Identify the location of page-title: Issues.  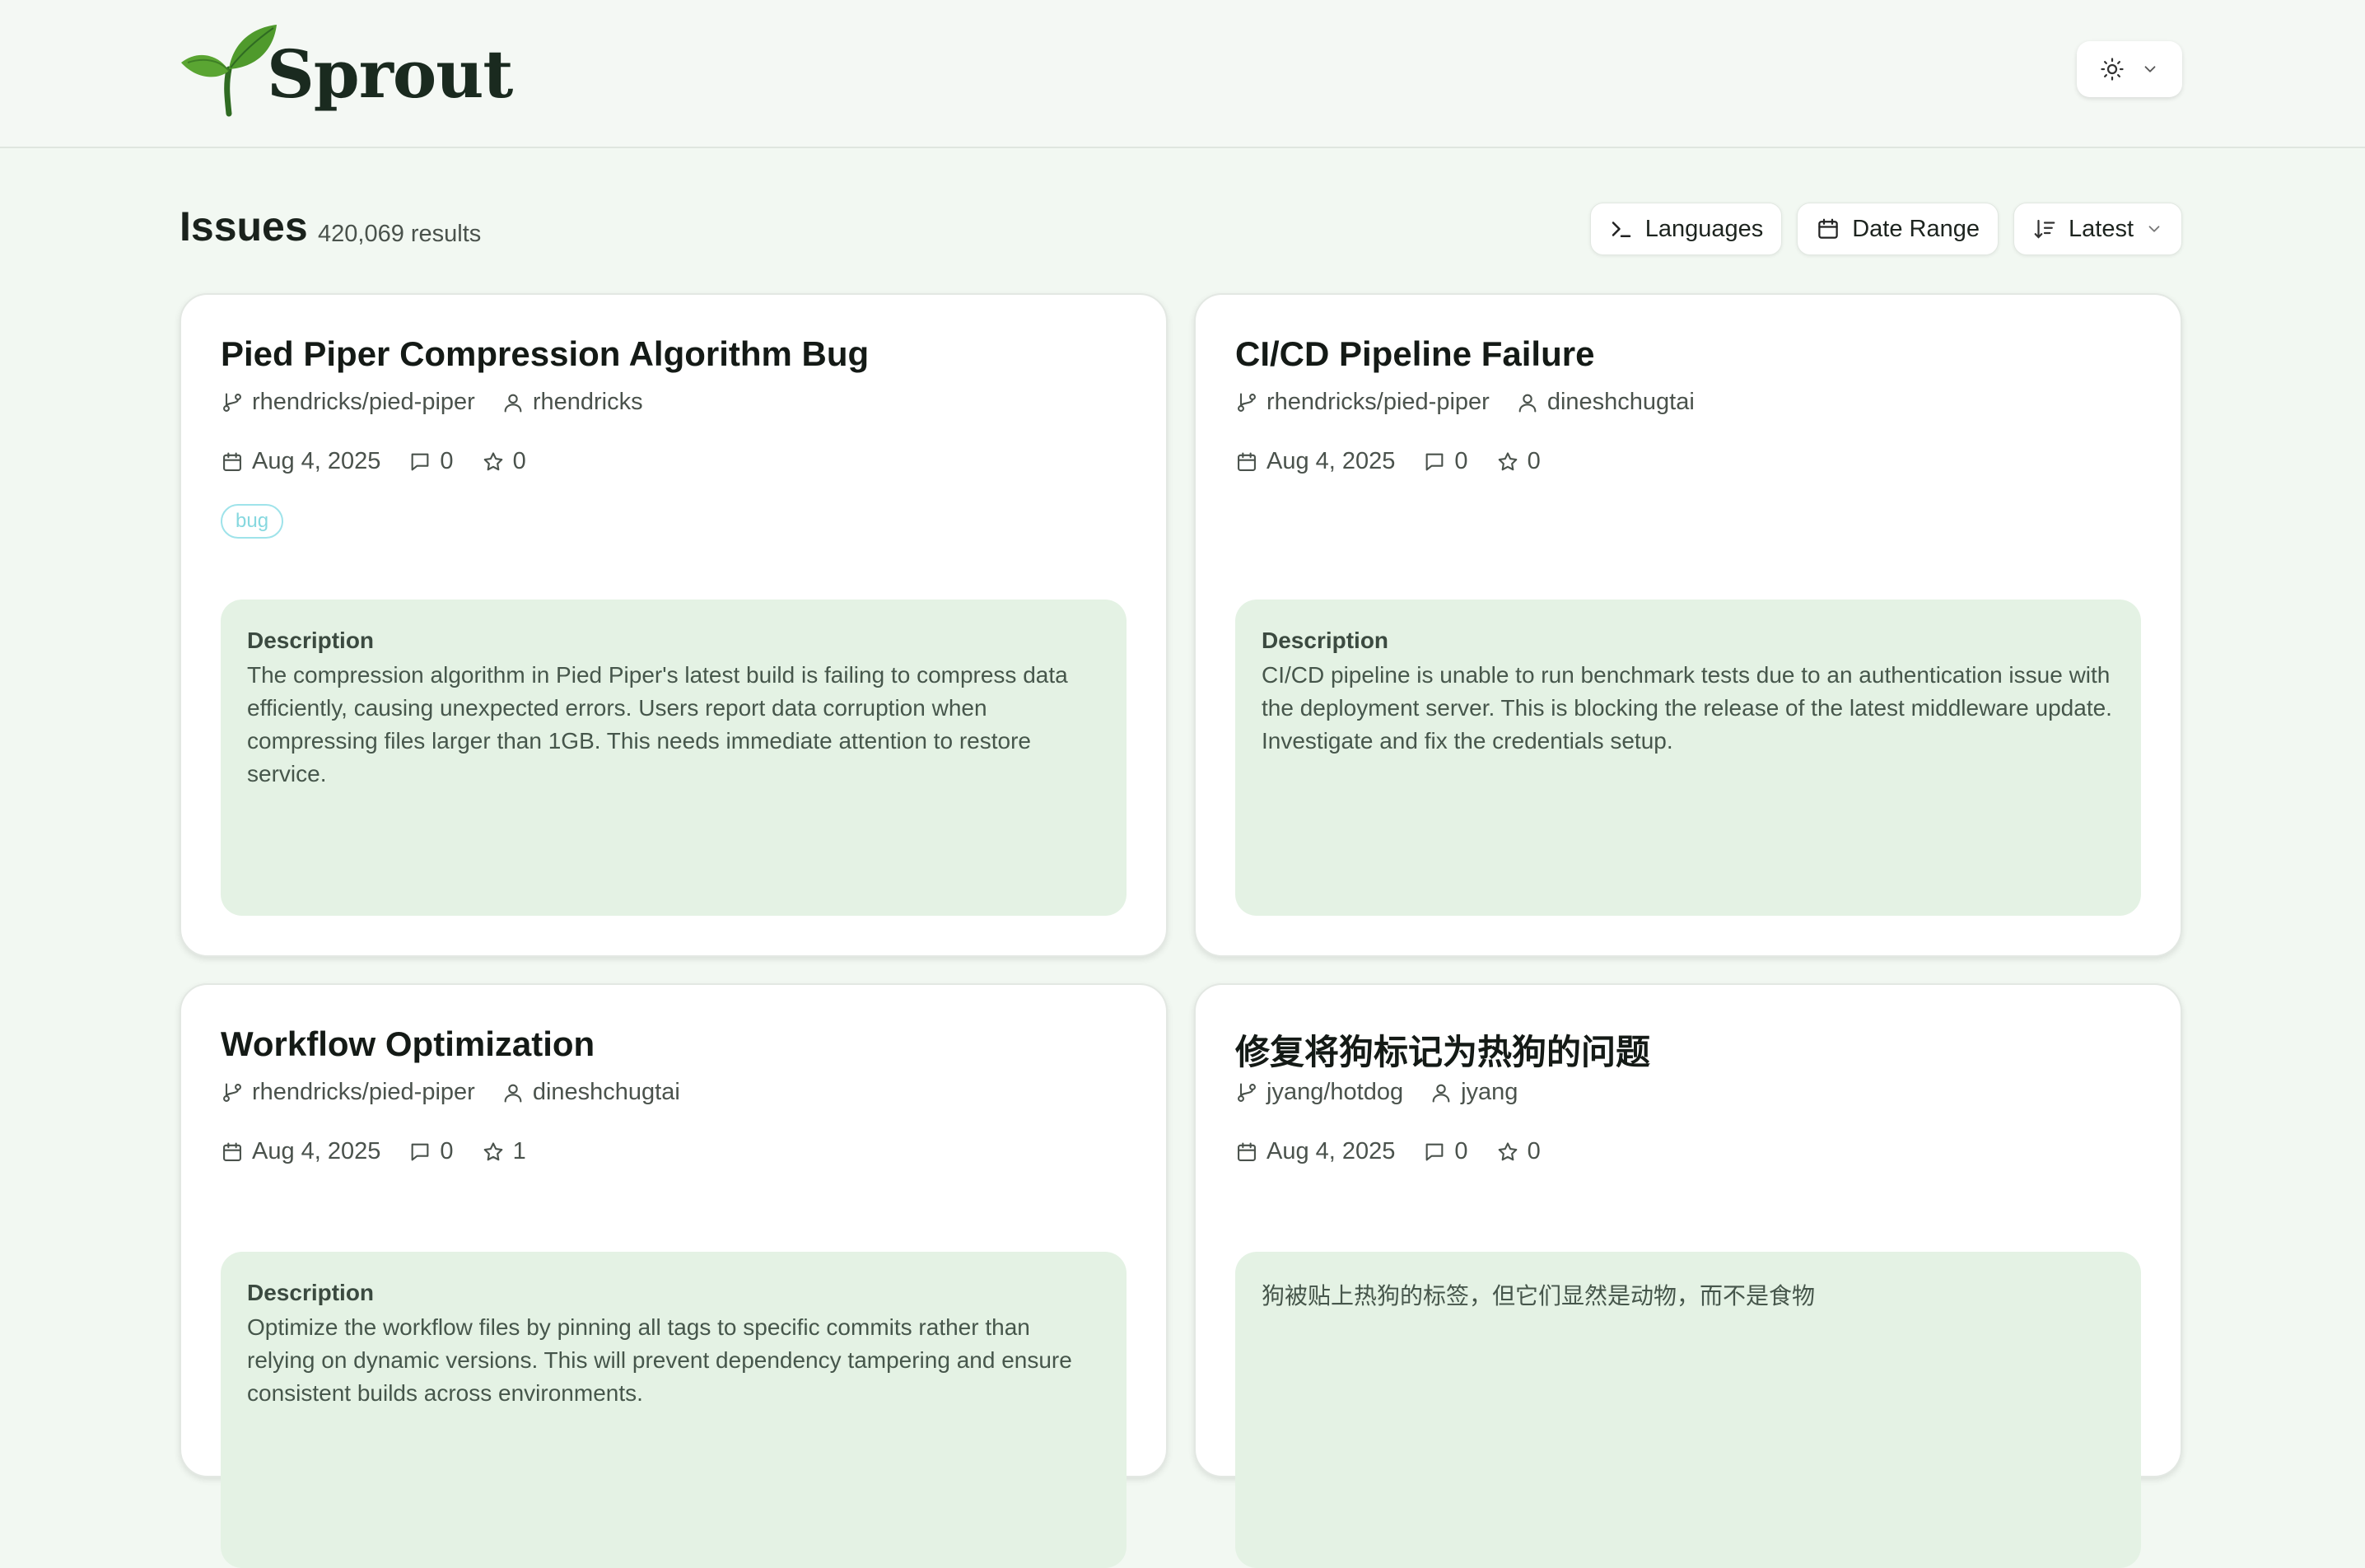
(244, 226).